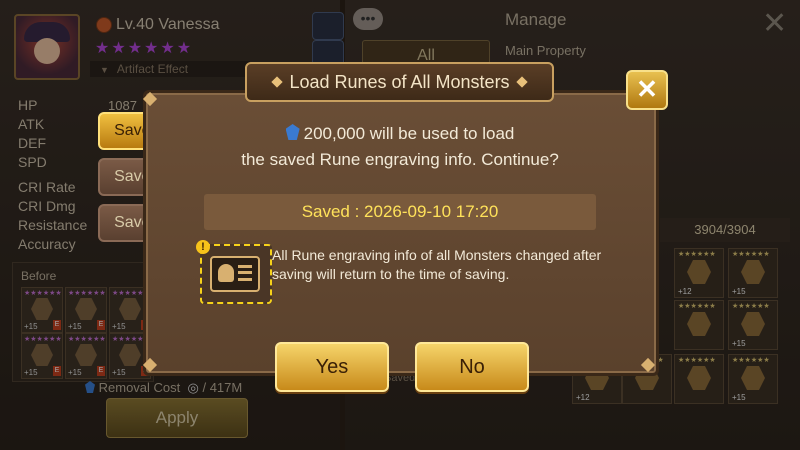 This screenshot has width=800, height=450. I want to click on rune-warning-icon: !, so click(234, 272).